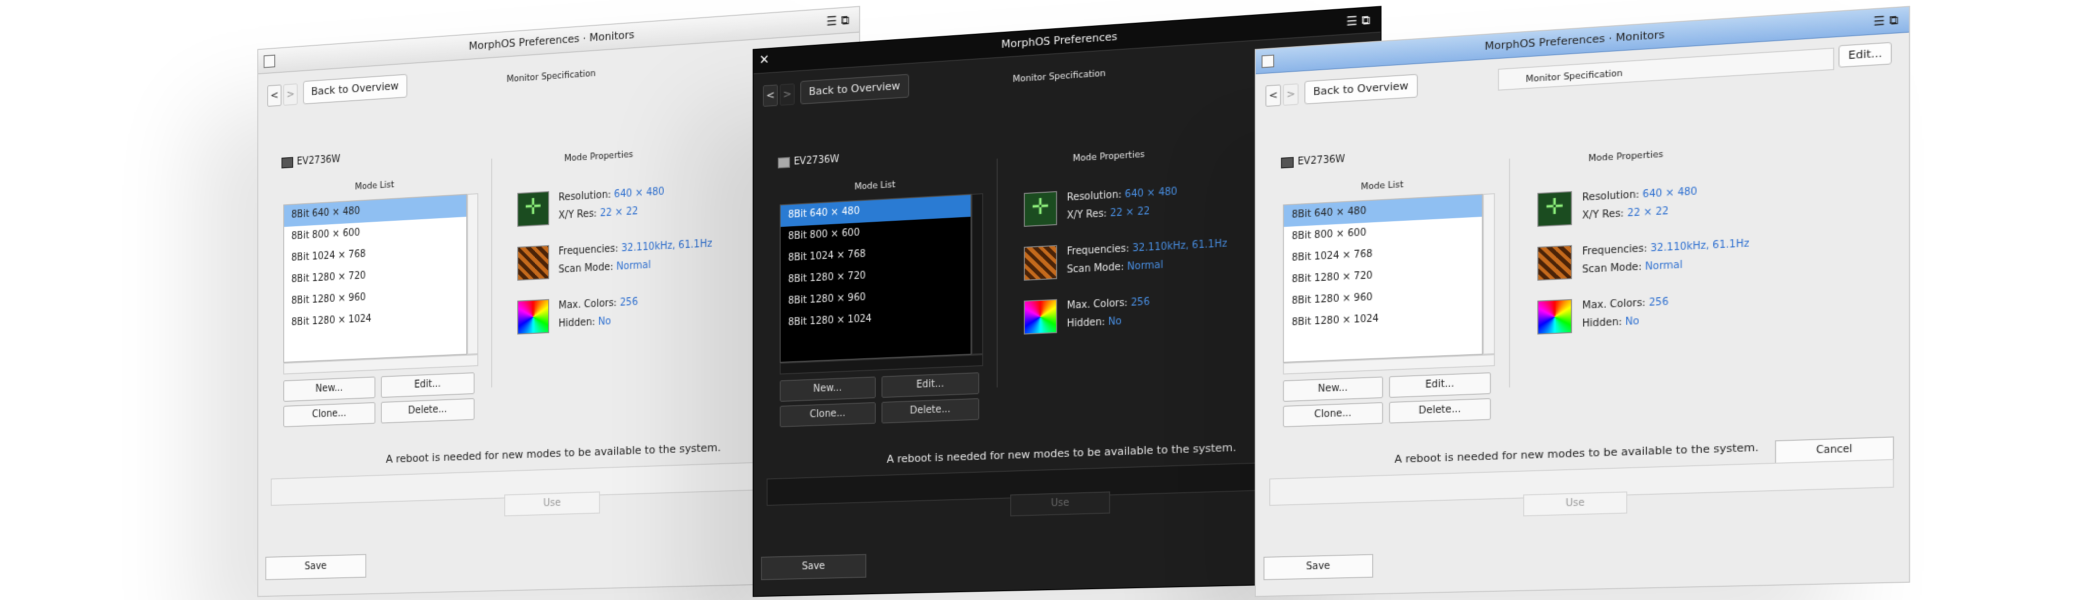 The image size is (2100, 600). What do you see at coordinates (1714, 205) in the screenshot?
I see `resolution-property: Resolution: 640 × 480 X/Y Res: 22 × 22` at bounding box center [1714, 205].